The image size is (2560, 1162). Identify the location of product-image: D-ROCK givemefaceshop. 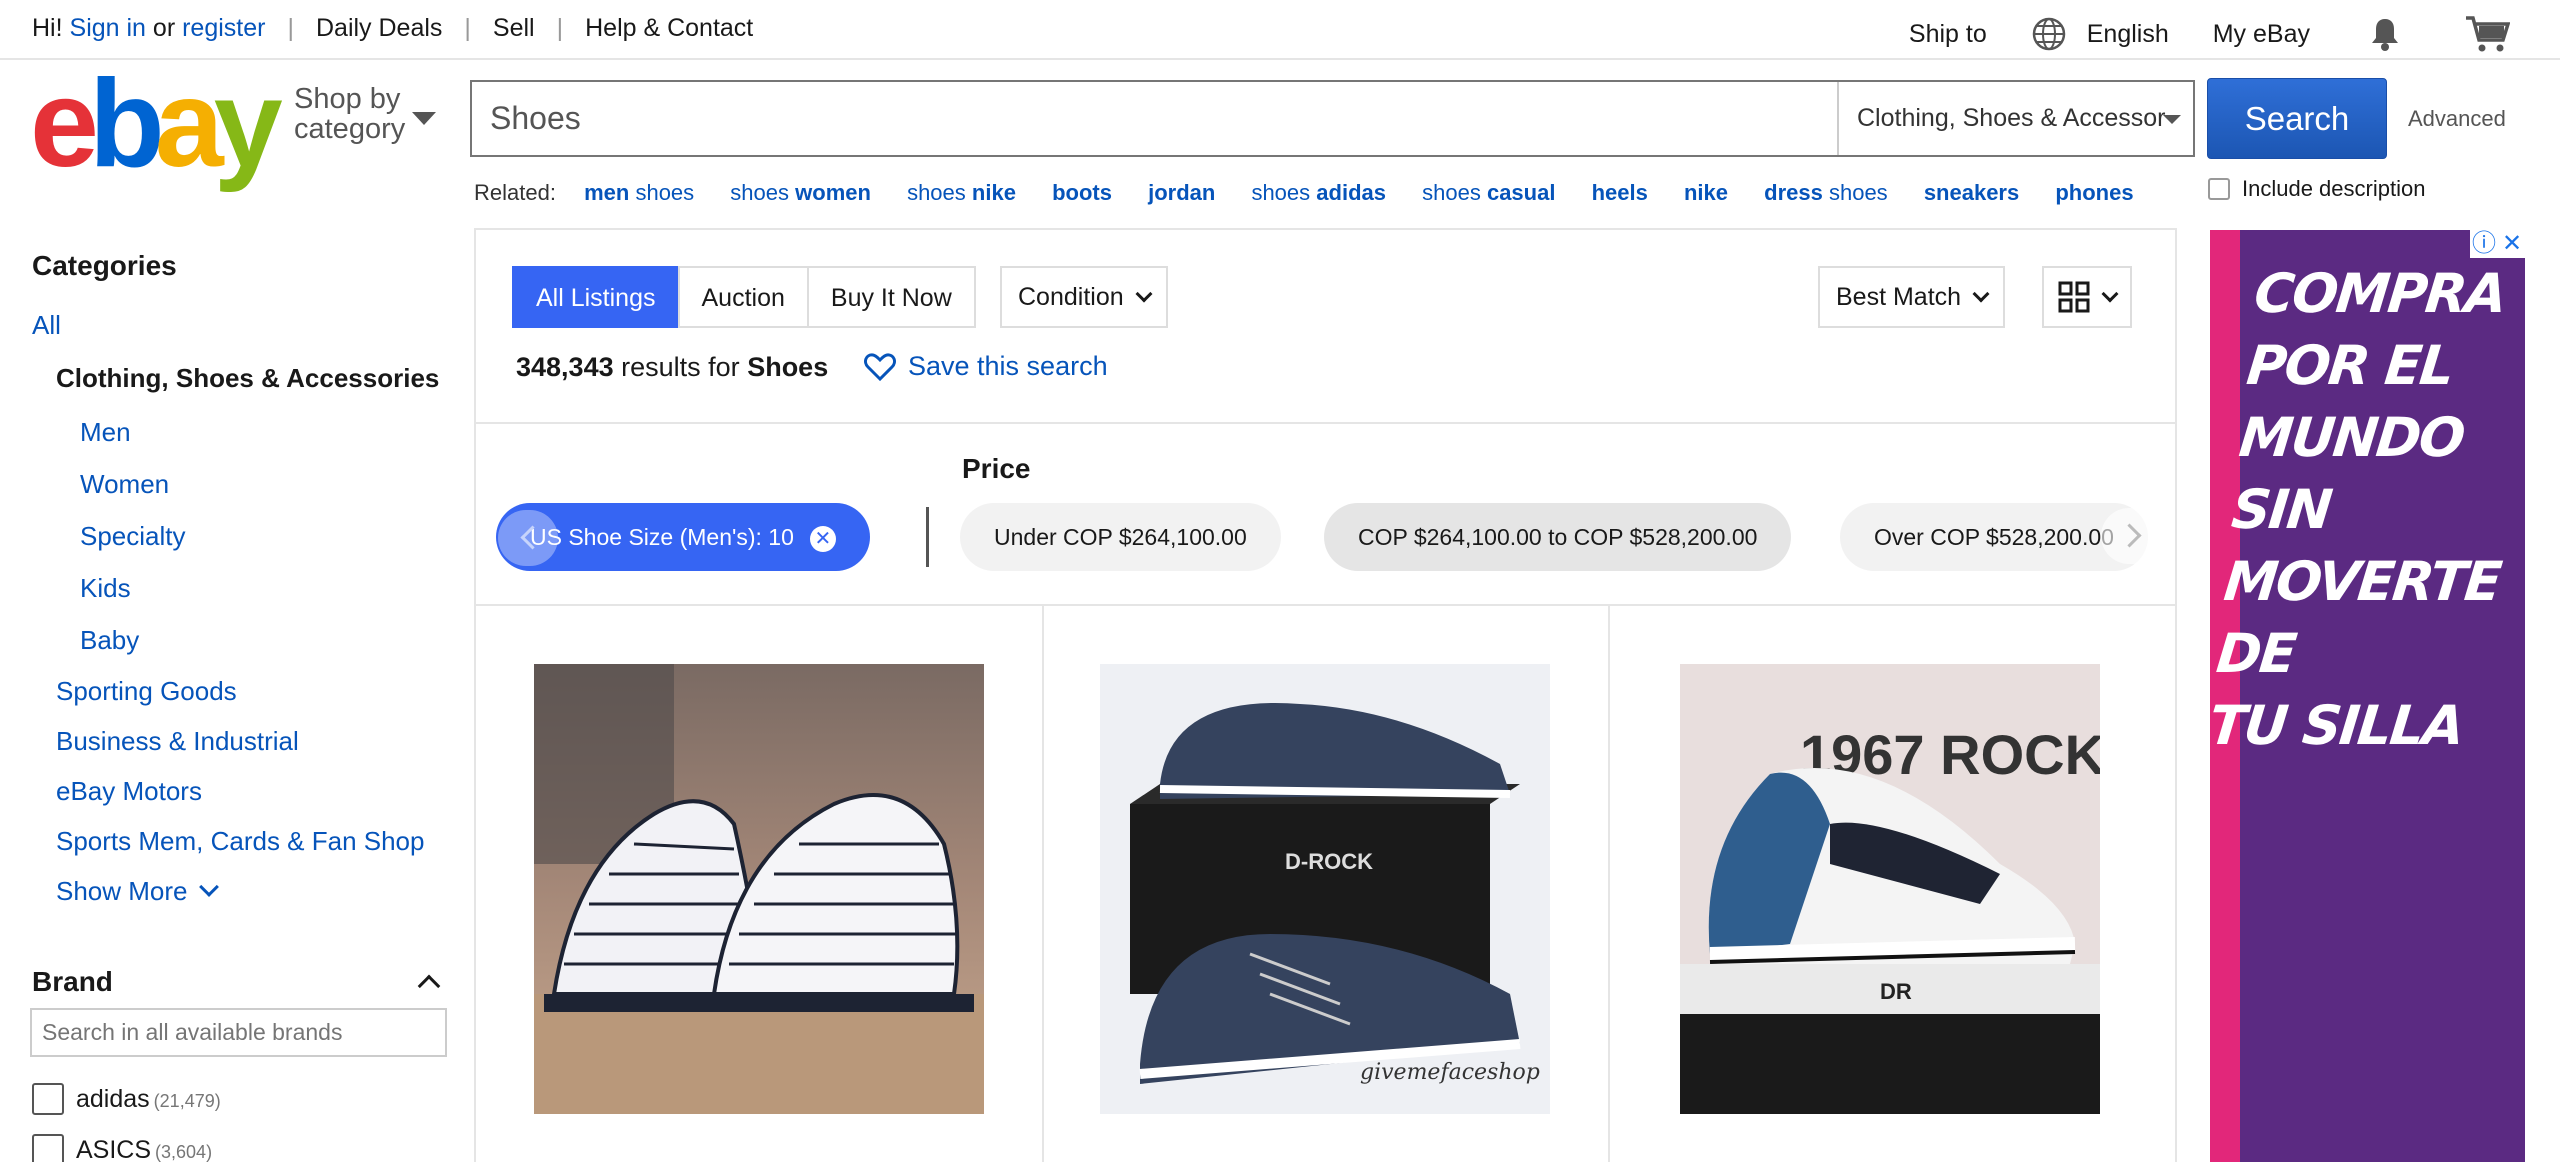
(1325, 889).